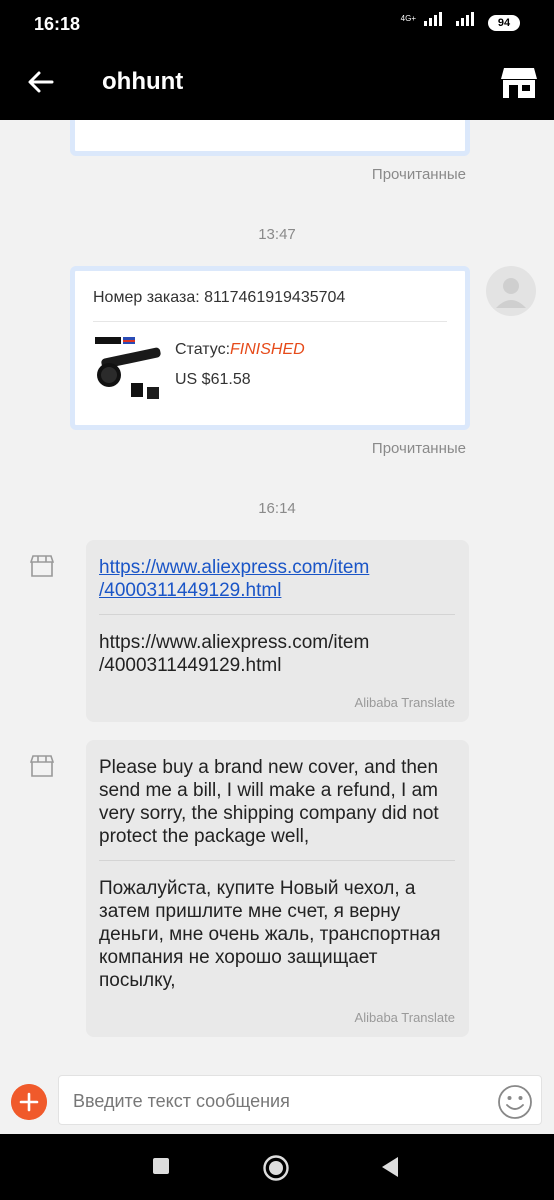 Image resolution: width=554 pixels, height=1200 pixels. I want to click on signal-bars-2-icon, so click(465, 19).